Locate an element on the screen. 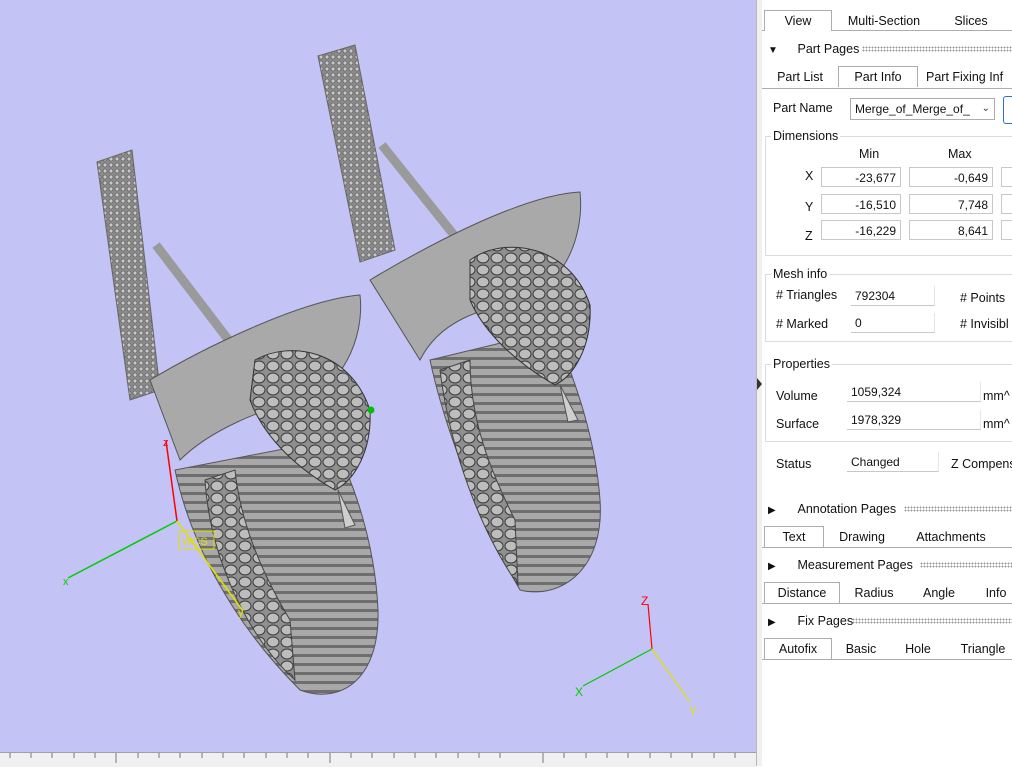  annotation-pages-header: ▶ Annotation Pages is located at coordinates (832, 509).